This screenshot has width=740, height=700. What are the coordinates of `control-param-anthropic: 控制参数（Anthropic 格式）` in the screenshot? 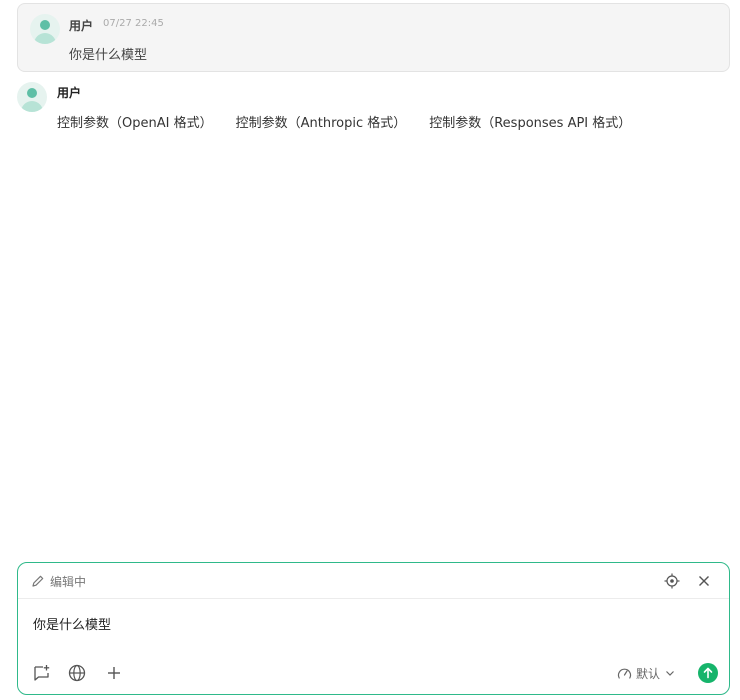 It's located at (321, 121).